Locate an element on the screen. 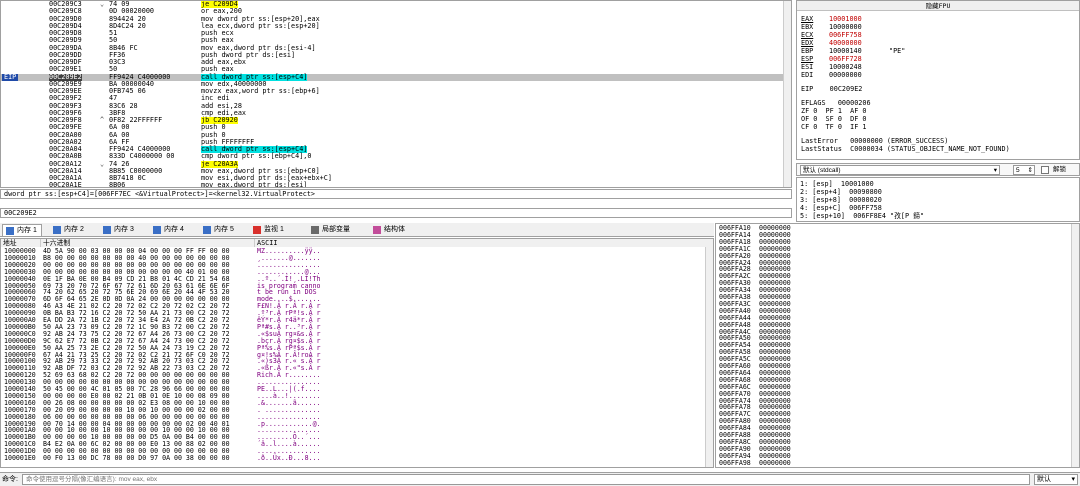 This screenshot has width=1080, height=486. register-row: EAX 10001000 is located at coordinates (831, 19).